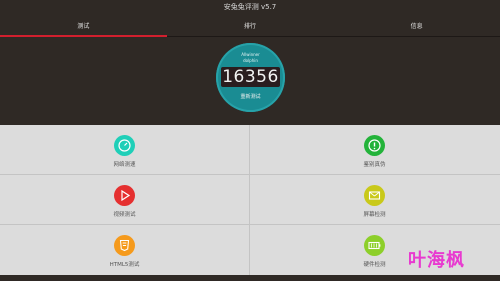 The height and width of the screenshot is (281, 500). Describe the element at coordinates (124, 265) in the screenshot. I see `test-label: HTML5测试` at that location.